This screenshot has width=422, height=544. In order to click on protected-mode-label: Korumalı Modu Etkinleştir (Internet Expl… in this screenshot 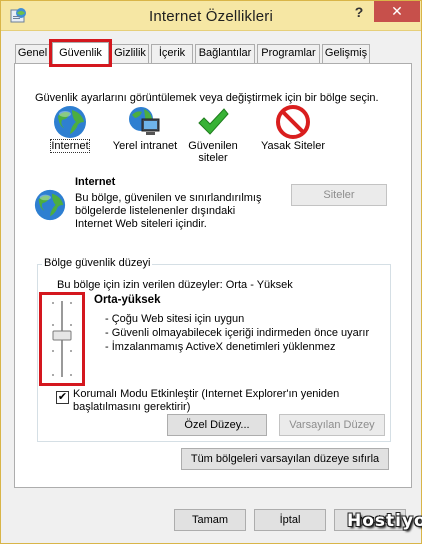, I will do `click(233, 401)`.